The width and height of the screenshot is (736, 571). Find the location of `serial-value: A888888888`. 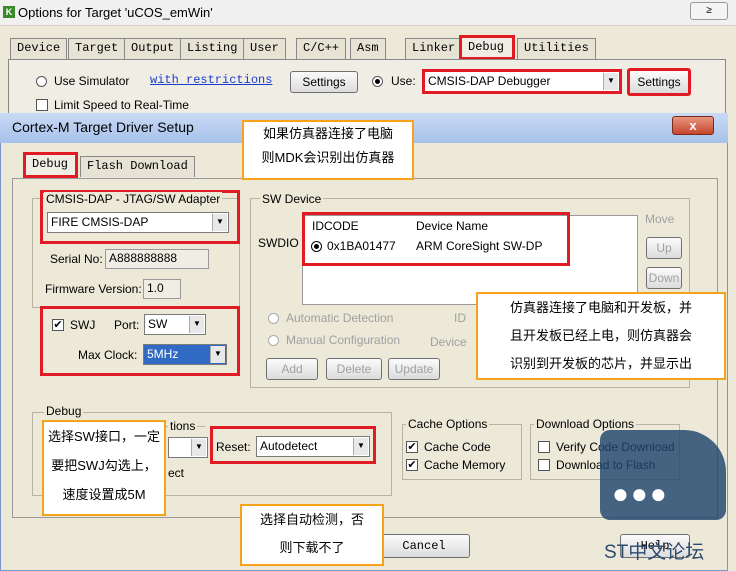

serial-value: A888888888 is located at coordinates (157, 259).